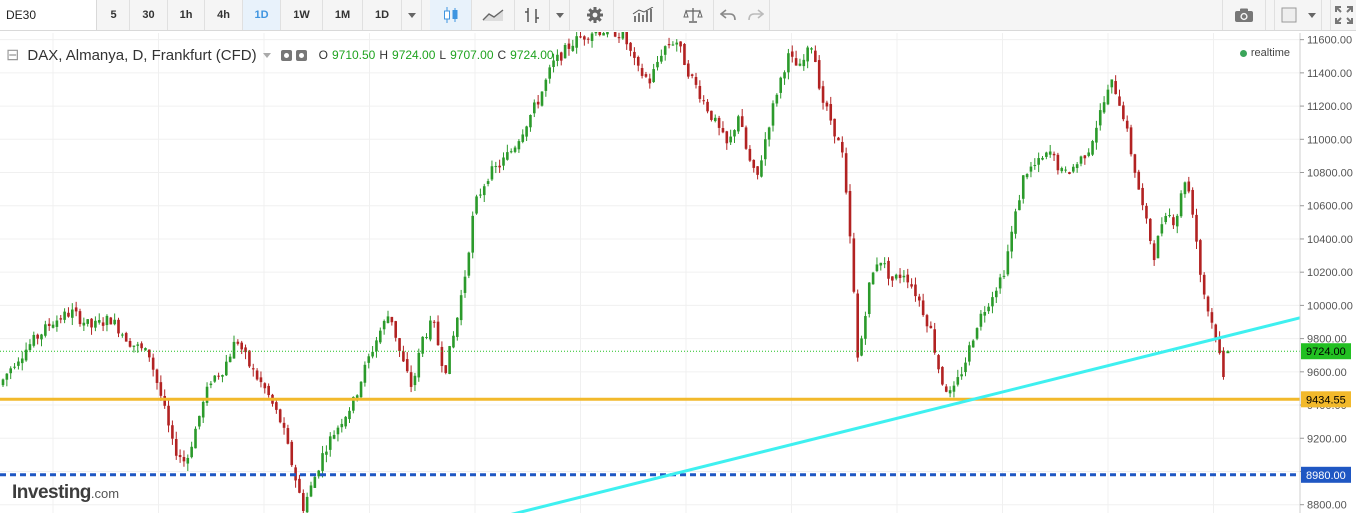 The image size is (1356, 513). Describe the element at coordinates (560, 15) in the screenshot. I see `chart-type-dropdown-button` at that location.